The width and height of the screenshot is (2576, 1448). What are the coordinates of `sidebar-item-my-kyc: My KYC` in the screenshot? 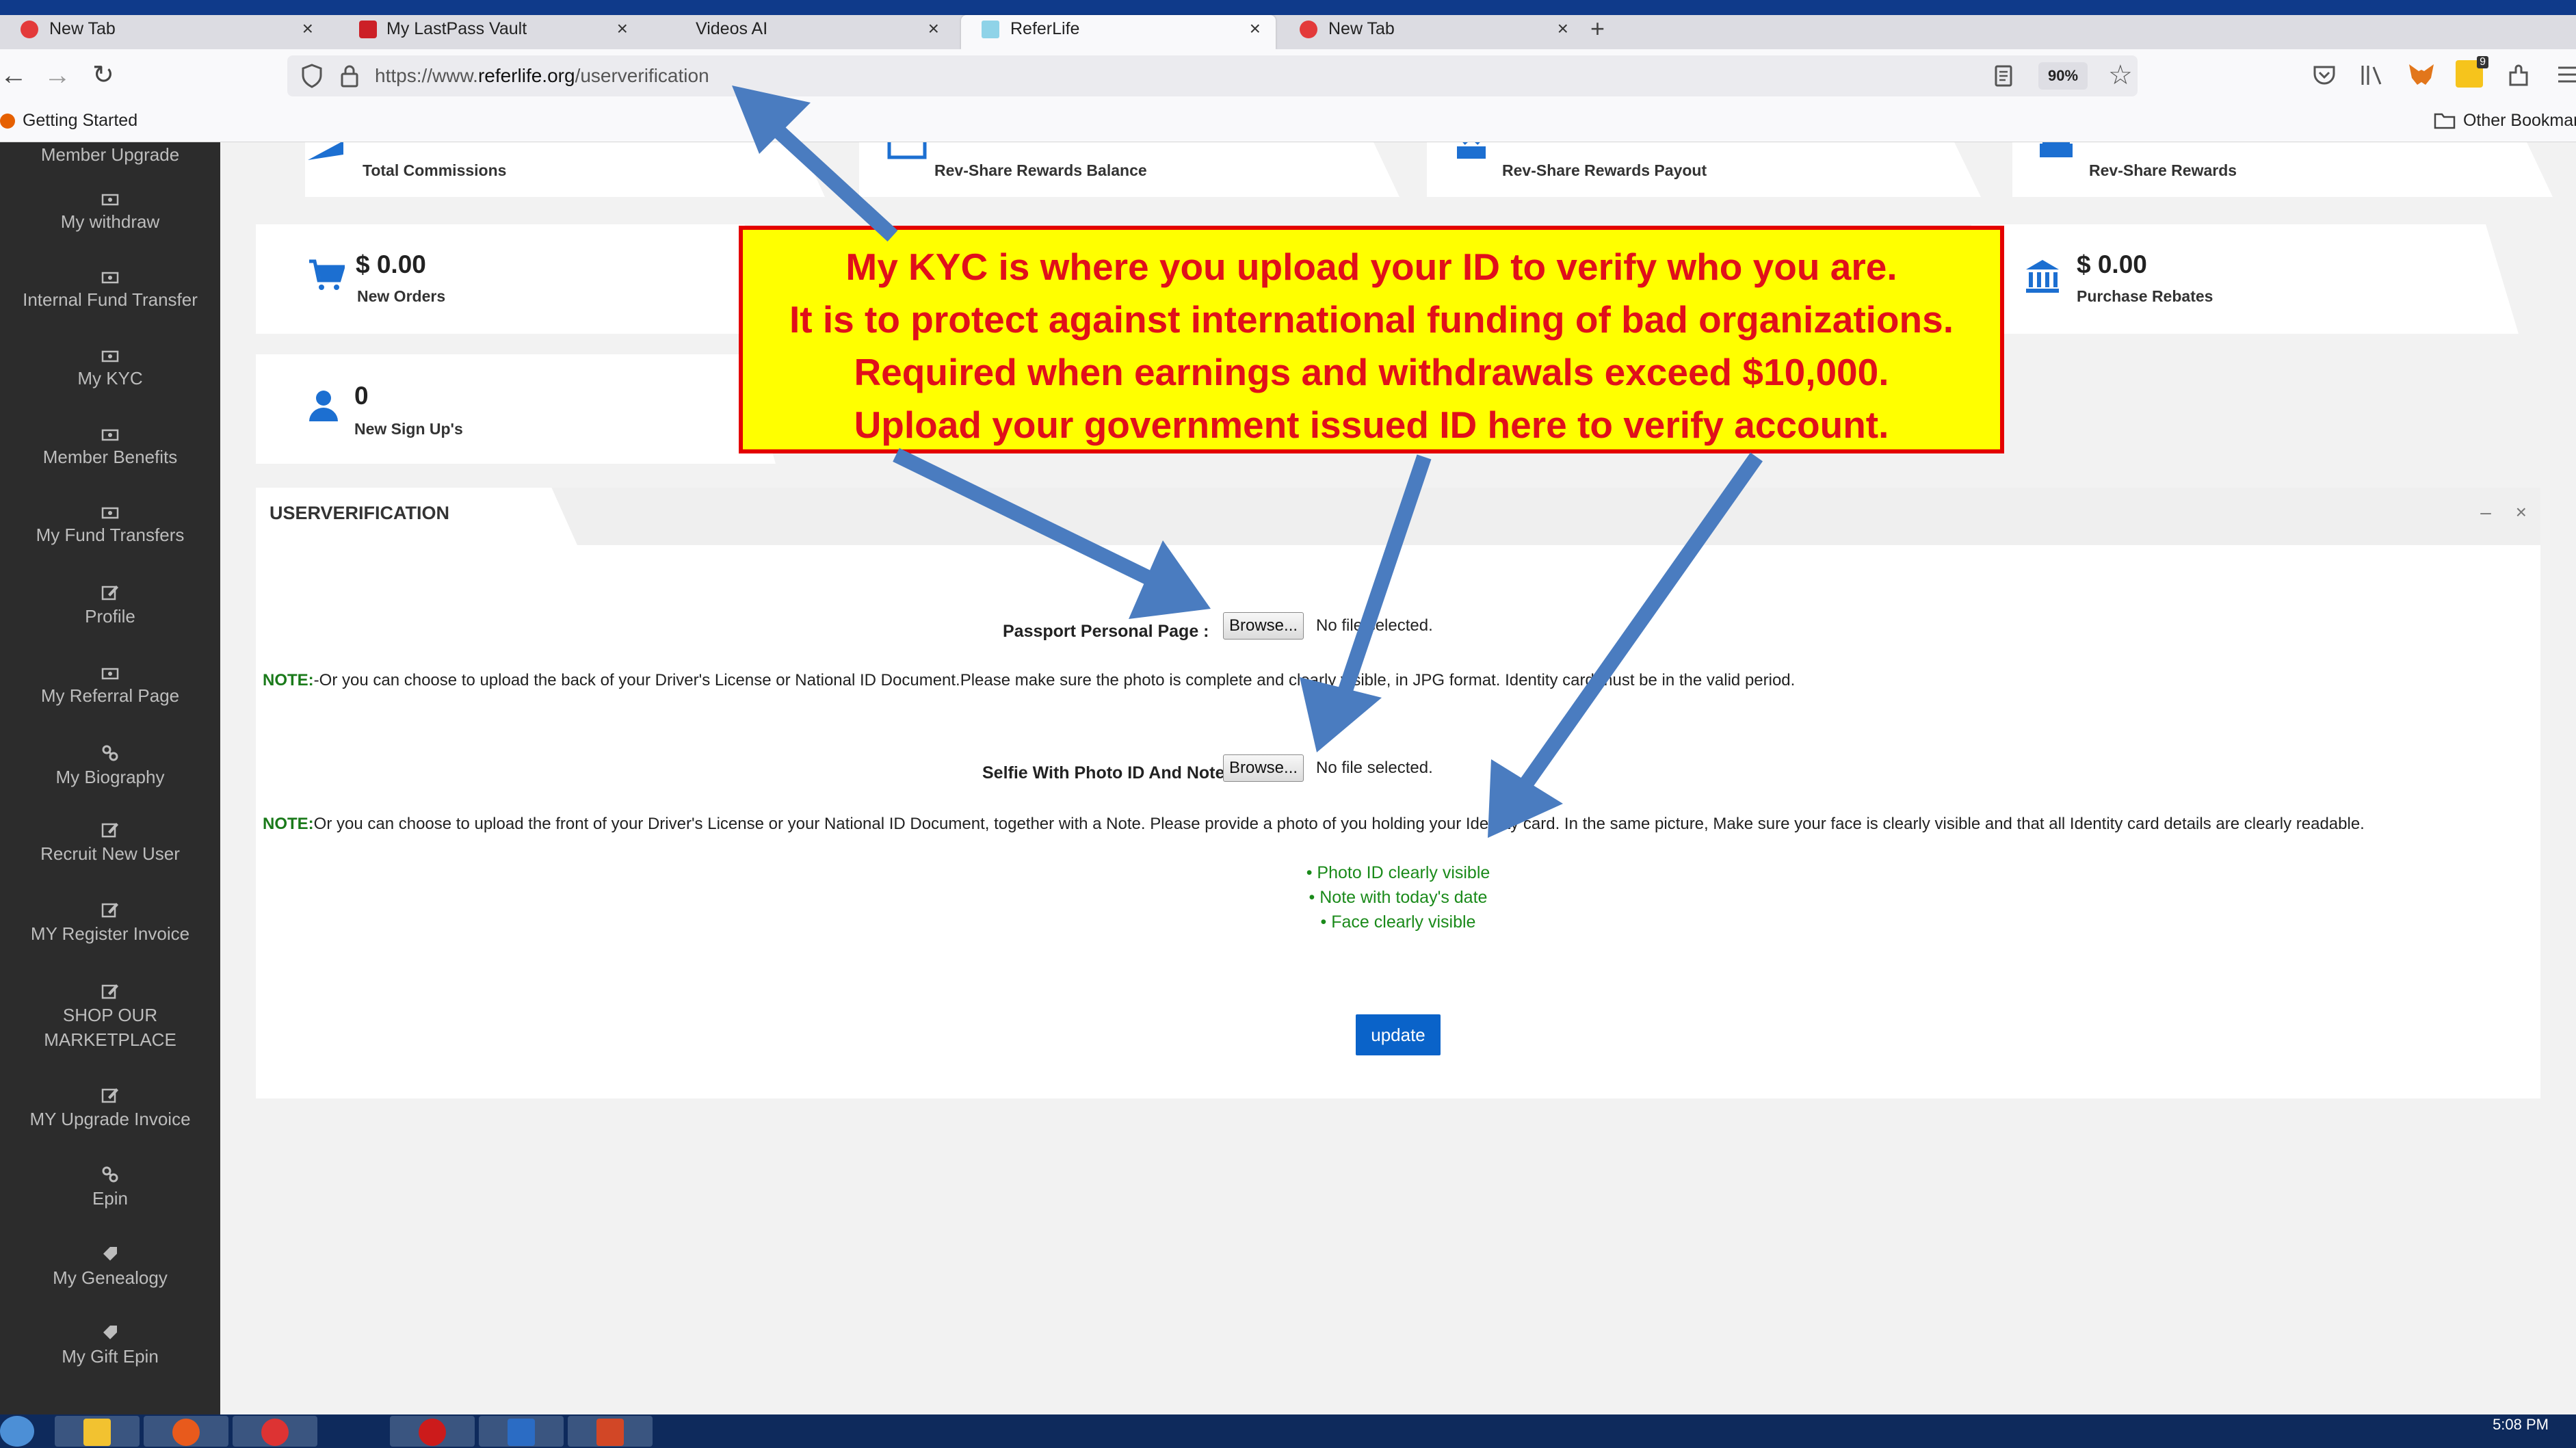 It's located at (110, 370).